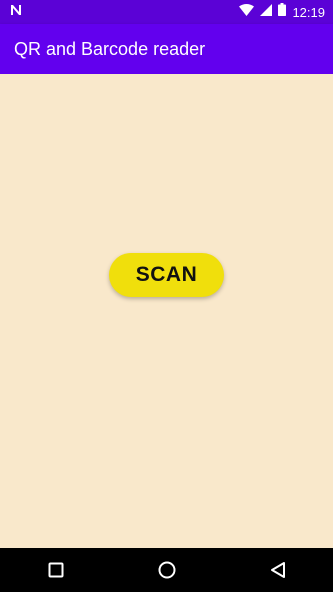 Image resolution: width=333 pixels, height=592 pixels. Describe the element at coordinates (247, 12) in the screenshot. I see `wifi-icon` at that location.